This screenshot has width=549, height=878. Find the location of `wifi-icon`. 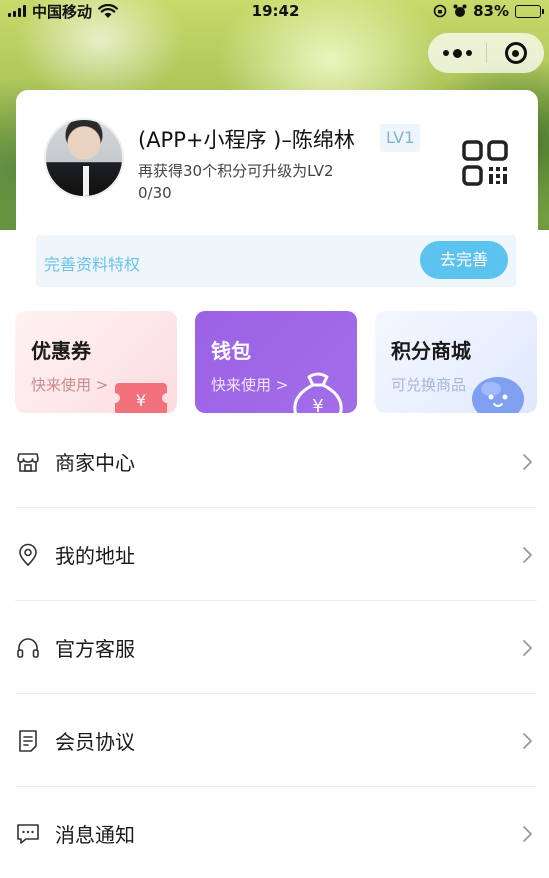

wifi-icon is located at coordinates (108, 10).